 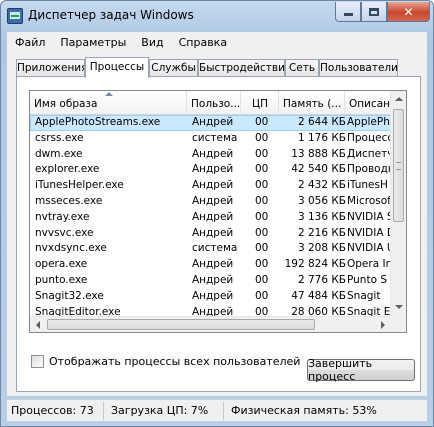 What do you see at coordinates (210, 297) in the screenshot?
I see `process-row: Snagit32.exe Андрей 00 47 484 КБ Snagit` at bounding box center [210, 297].